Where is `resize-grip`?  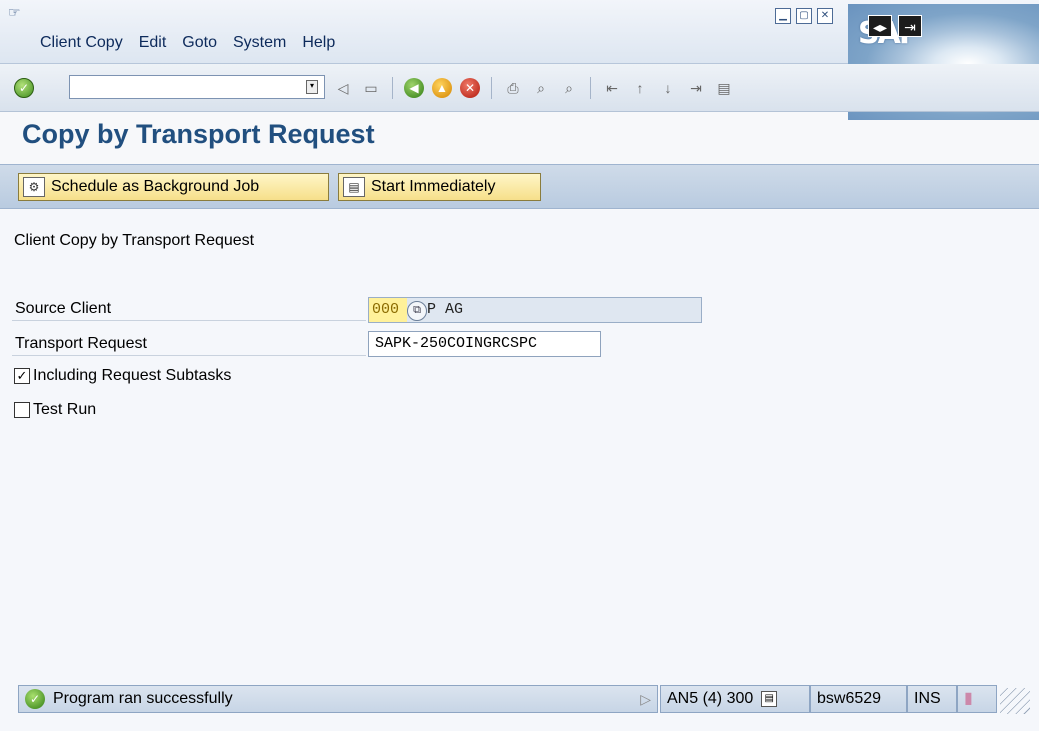
resize-grip is located at coordinates (1015, 701).